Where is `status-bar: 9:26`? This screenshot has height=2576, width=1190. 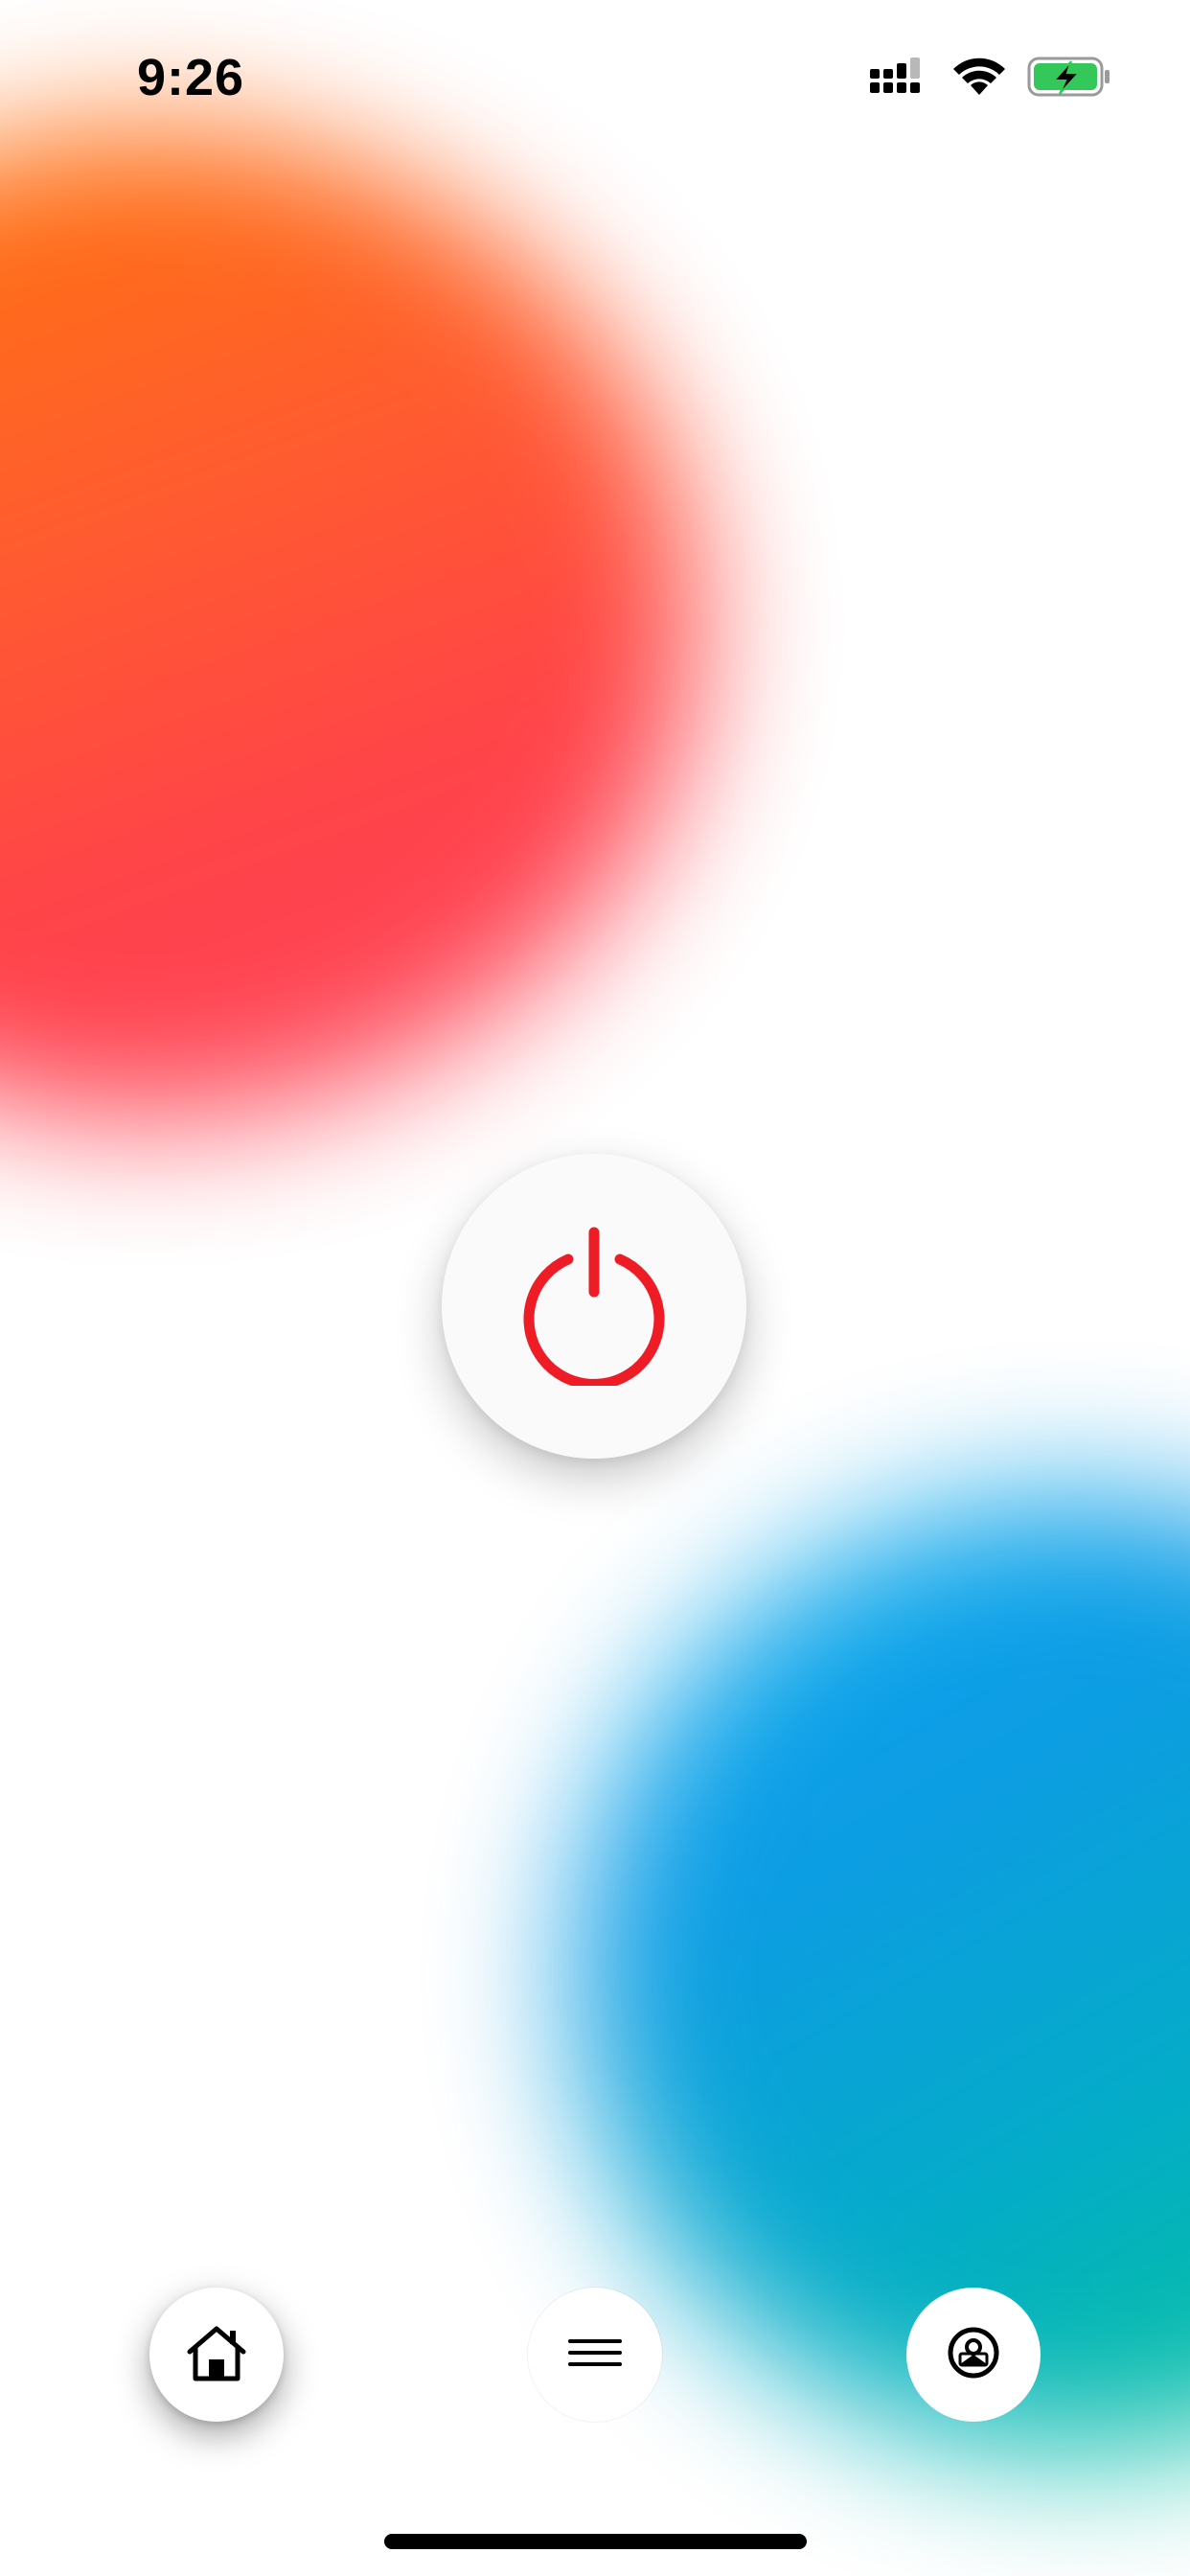
status-bar: 9:26 is located at coordinates (595, 76).